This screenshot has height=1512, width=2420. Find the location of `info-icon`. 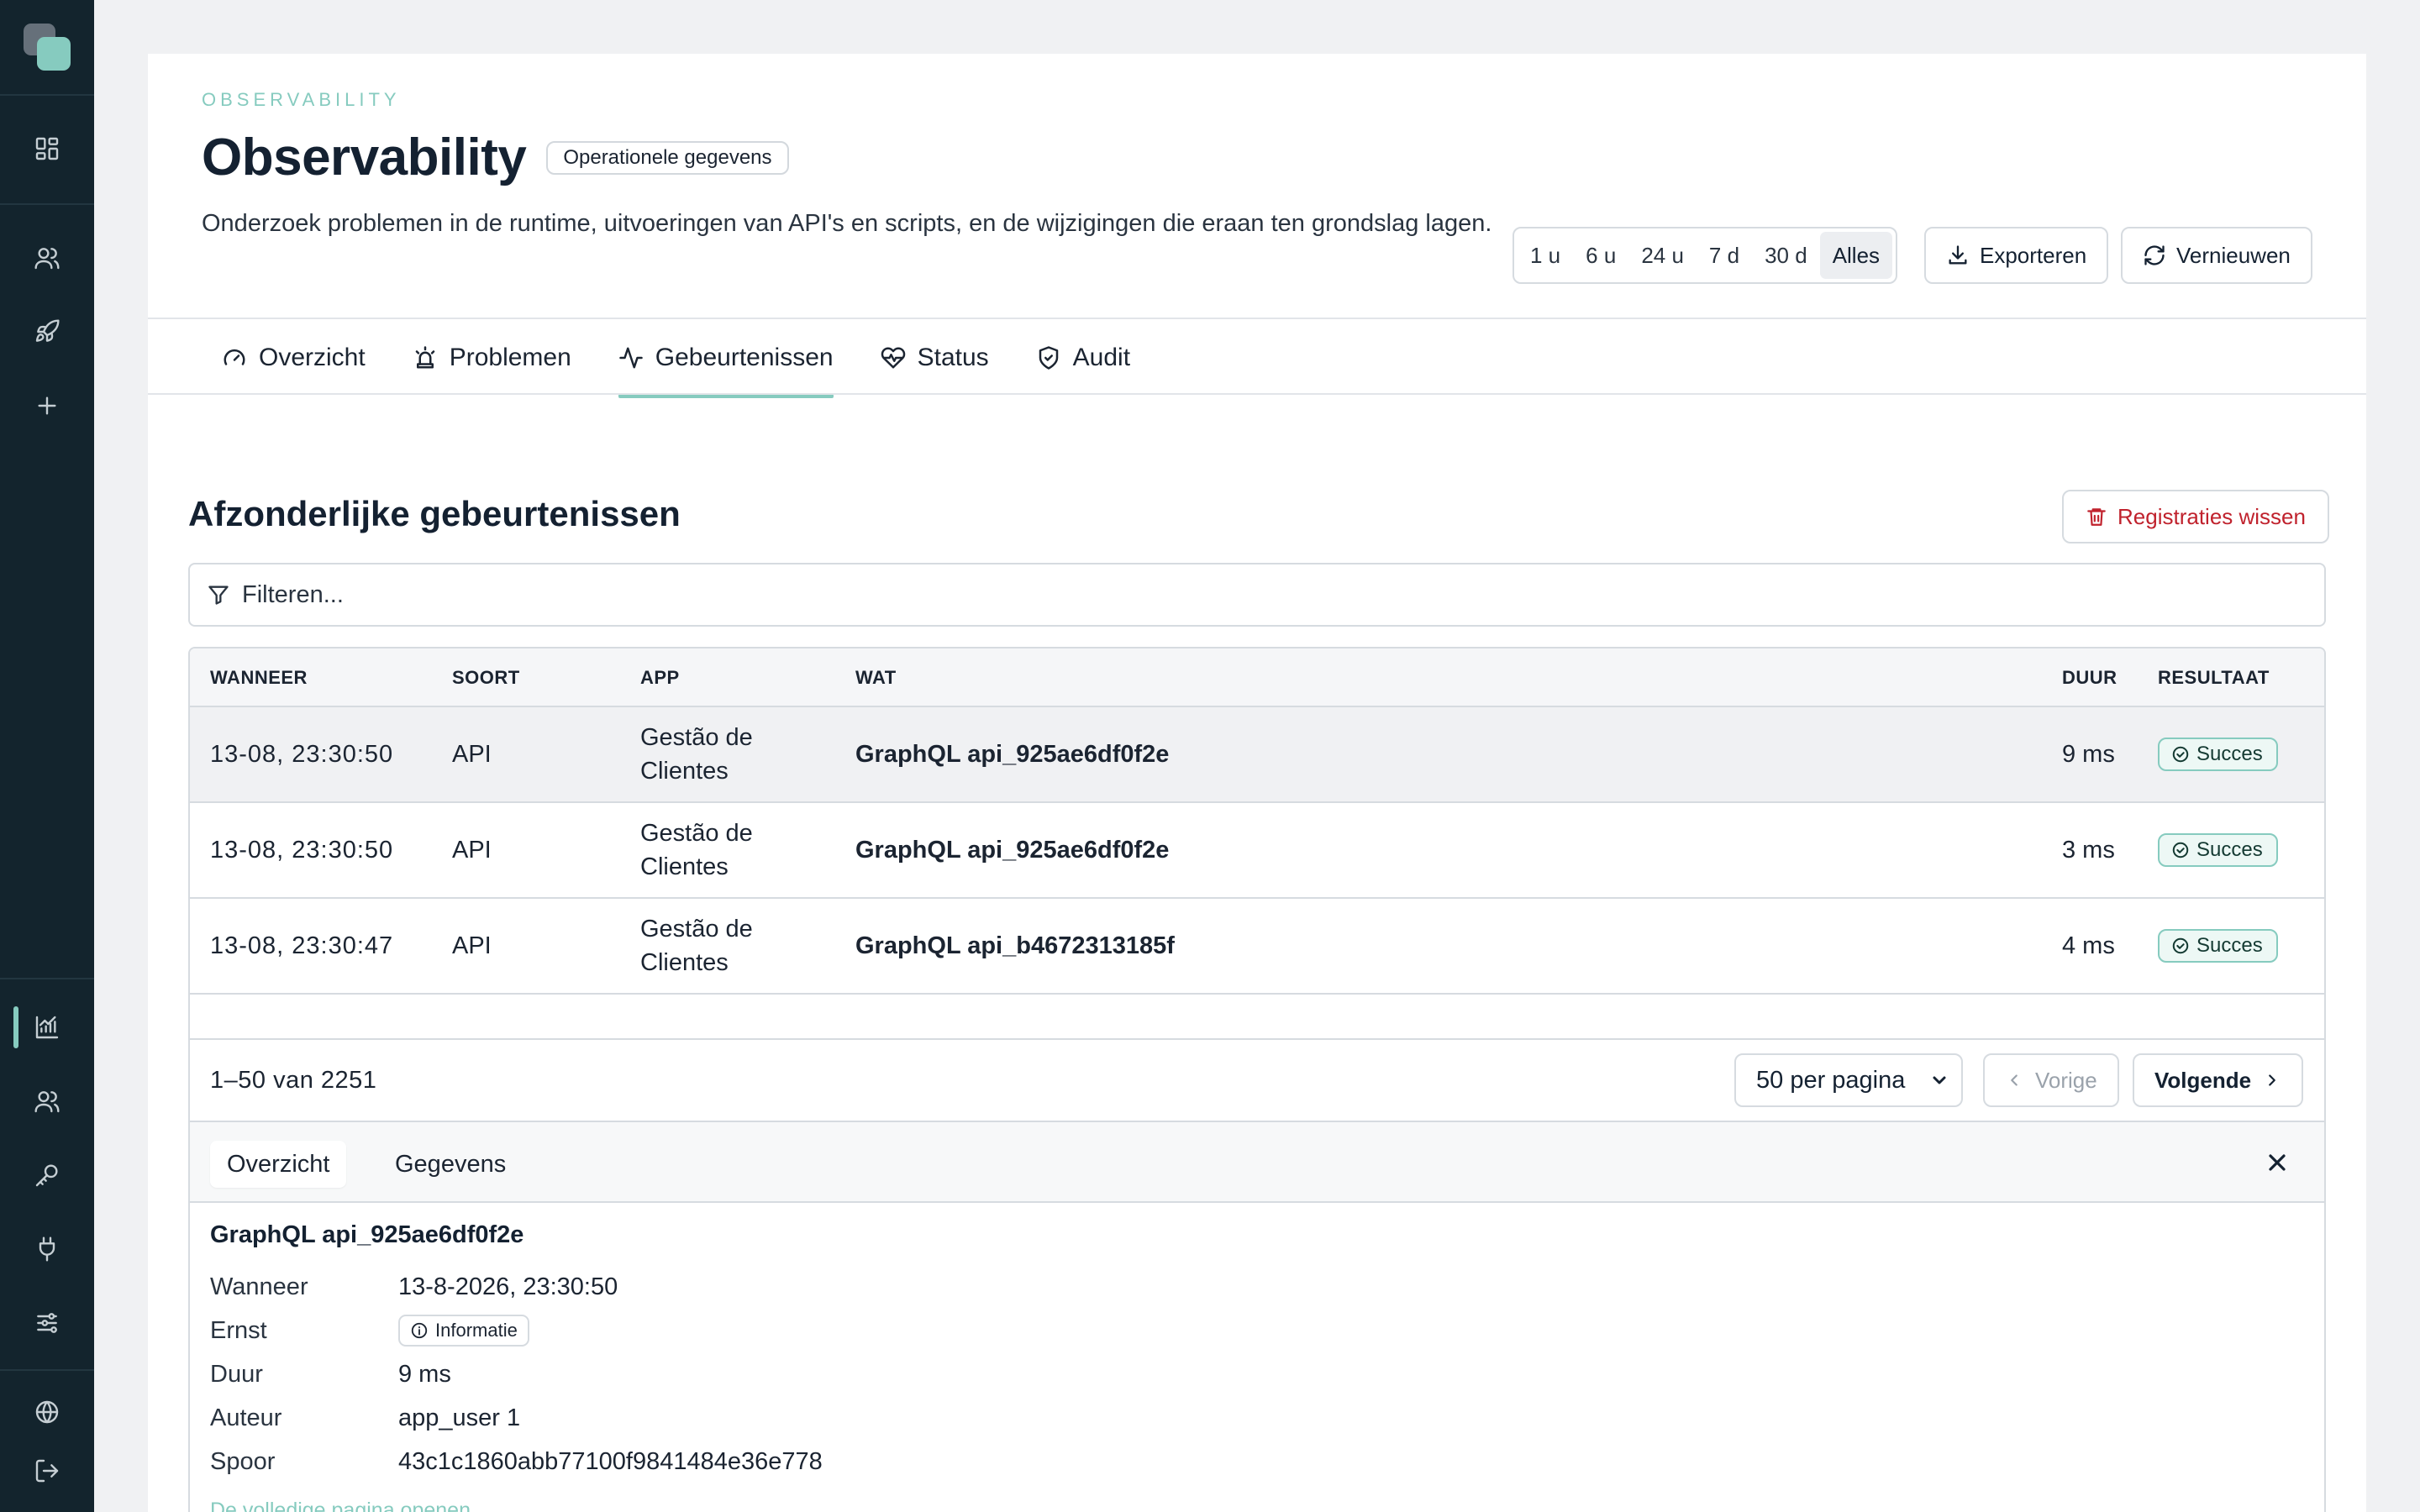

info-icon is located at coordinates (420, 1330).